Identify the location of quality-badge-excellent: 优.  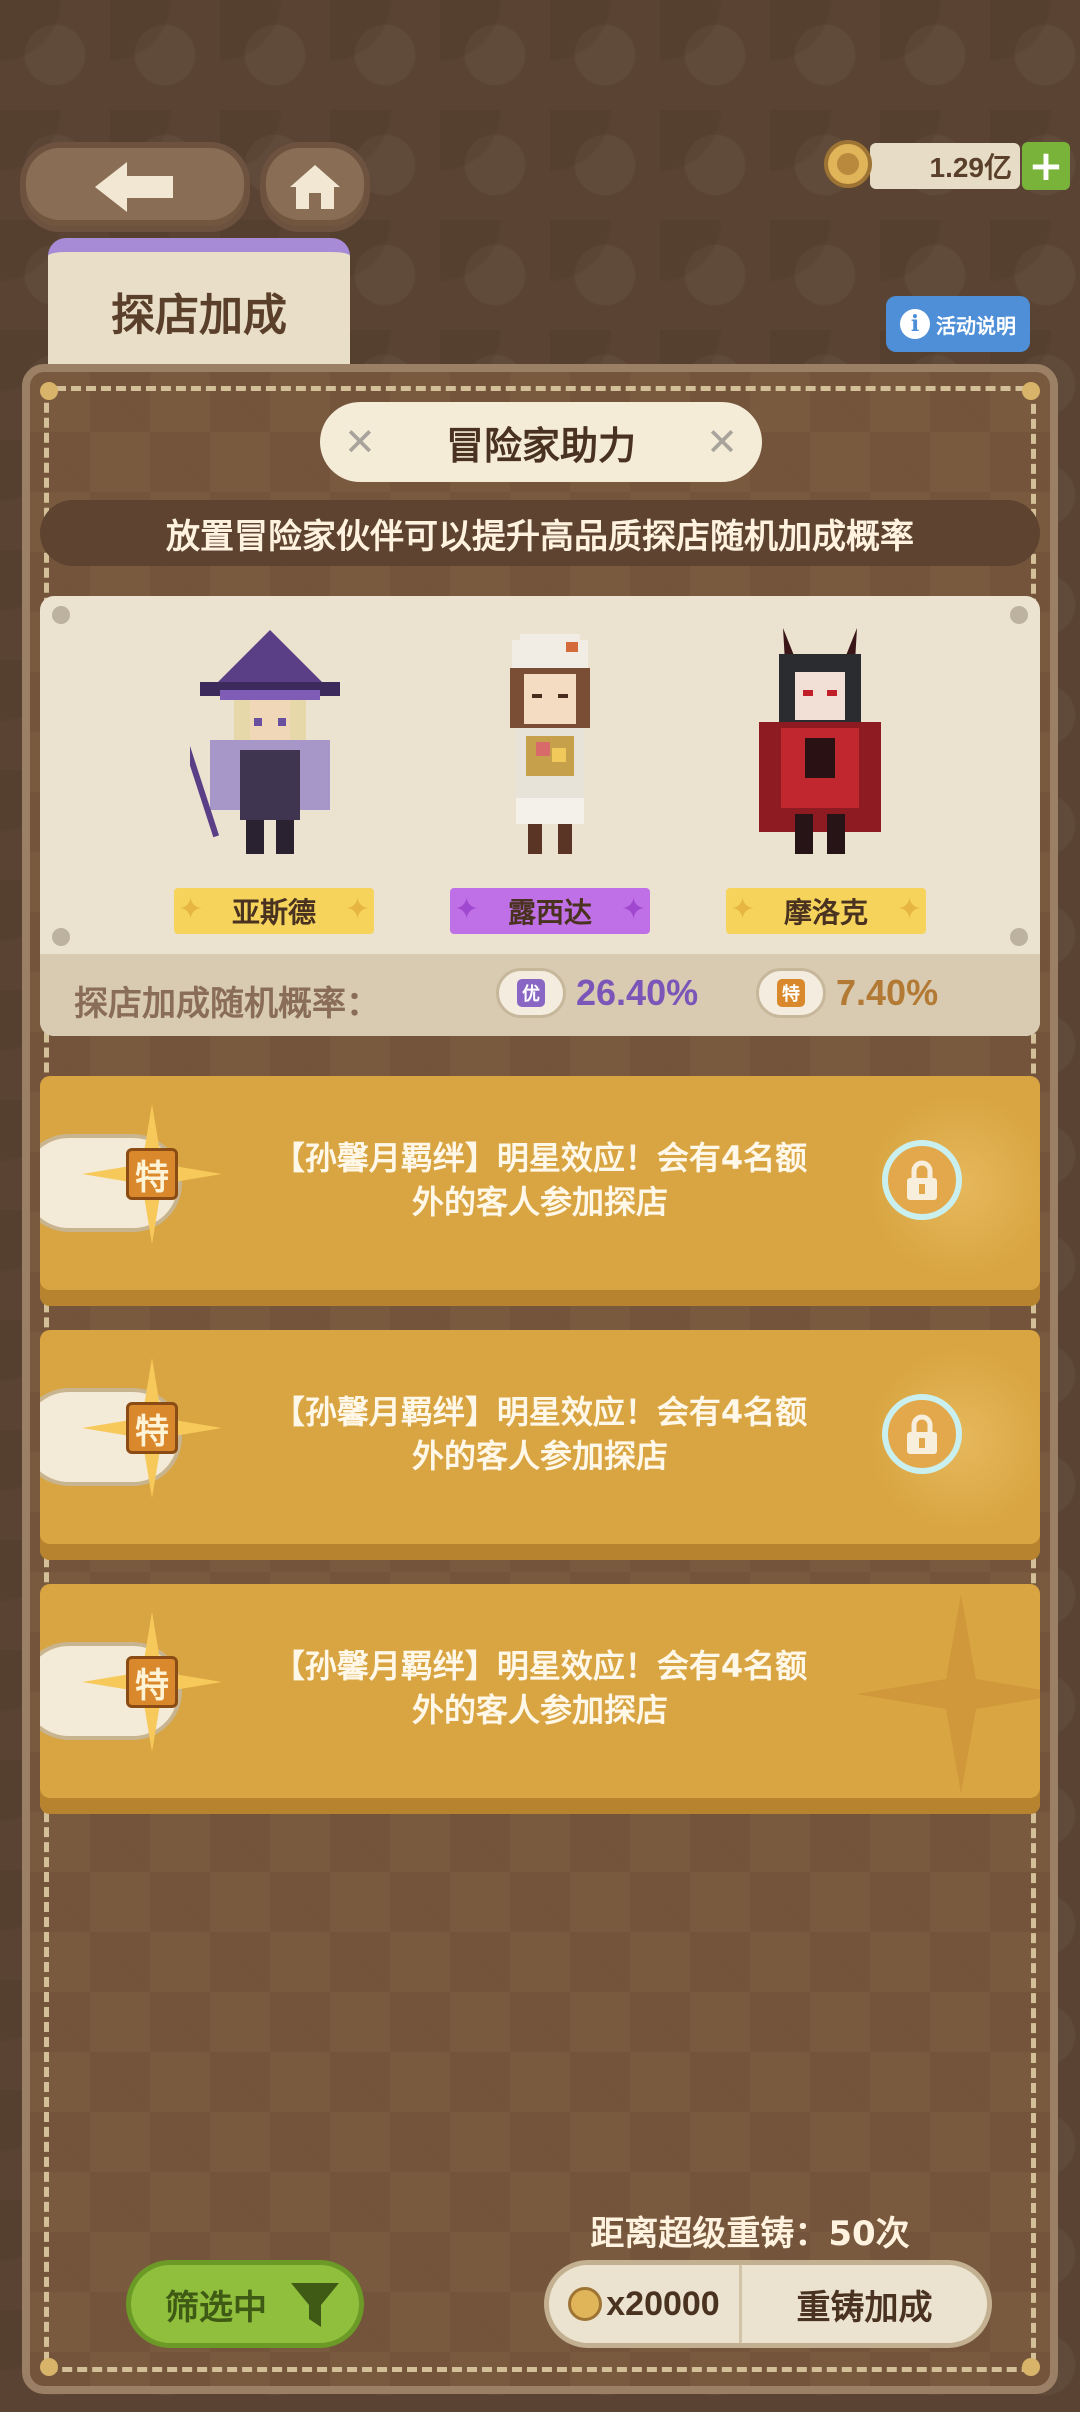
(531, 993).